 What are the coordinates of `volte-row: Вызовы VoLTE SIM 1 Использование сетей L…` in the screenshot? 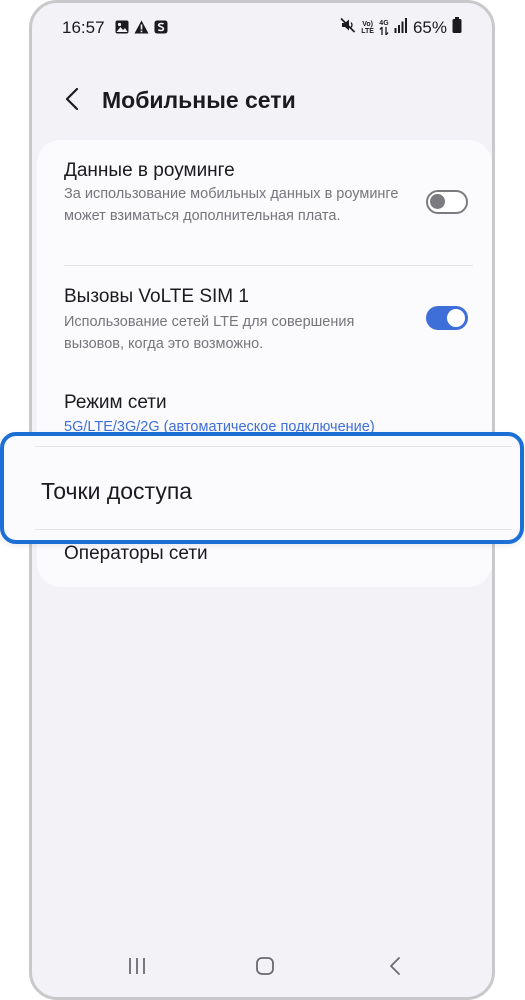 It's located at (264, 316).